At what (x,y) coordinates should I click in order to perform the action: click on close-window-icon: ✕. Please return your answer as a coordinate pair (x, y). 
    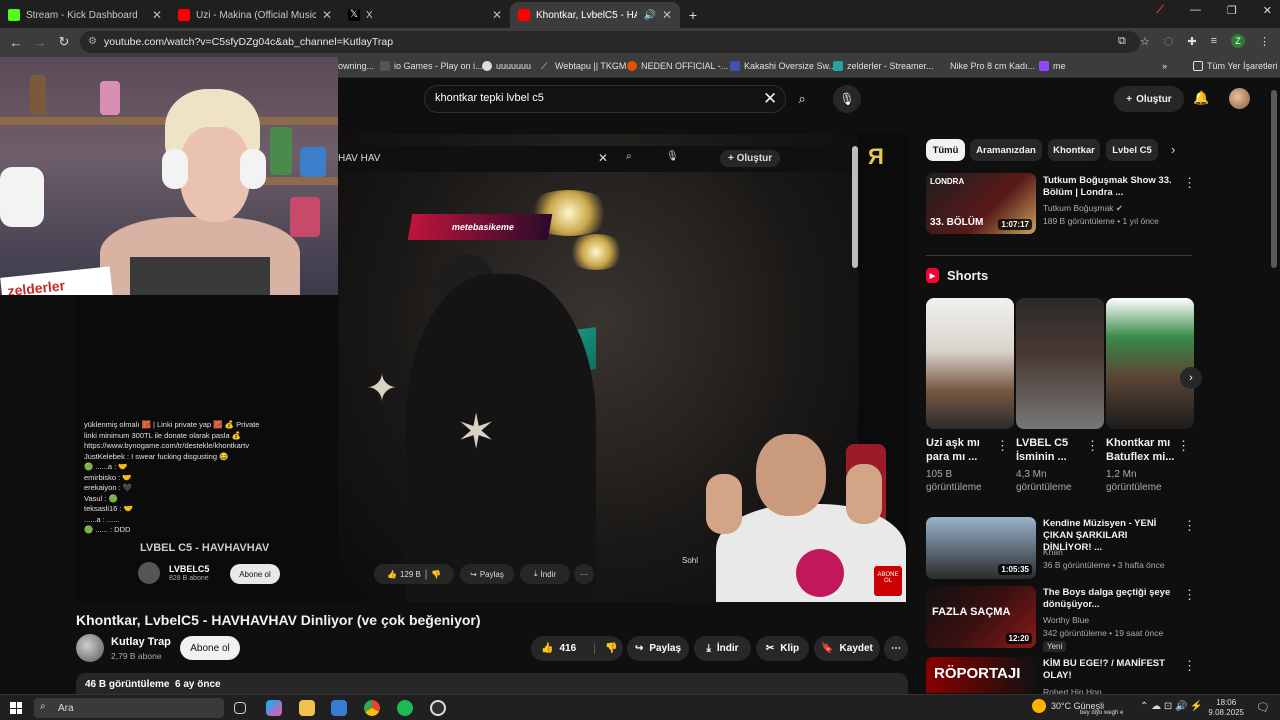
    Looking at the image, I should click on (1267, 10).